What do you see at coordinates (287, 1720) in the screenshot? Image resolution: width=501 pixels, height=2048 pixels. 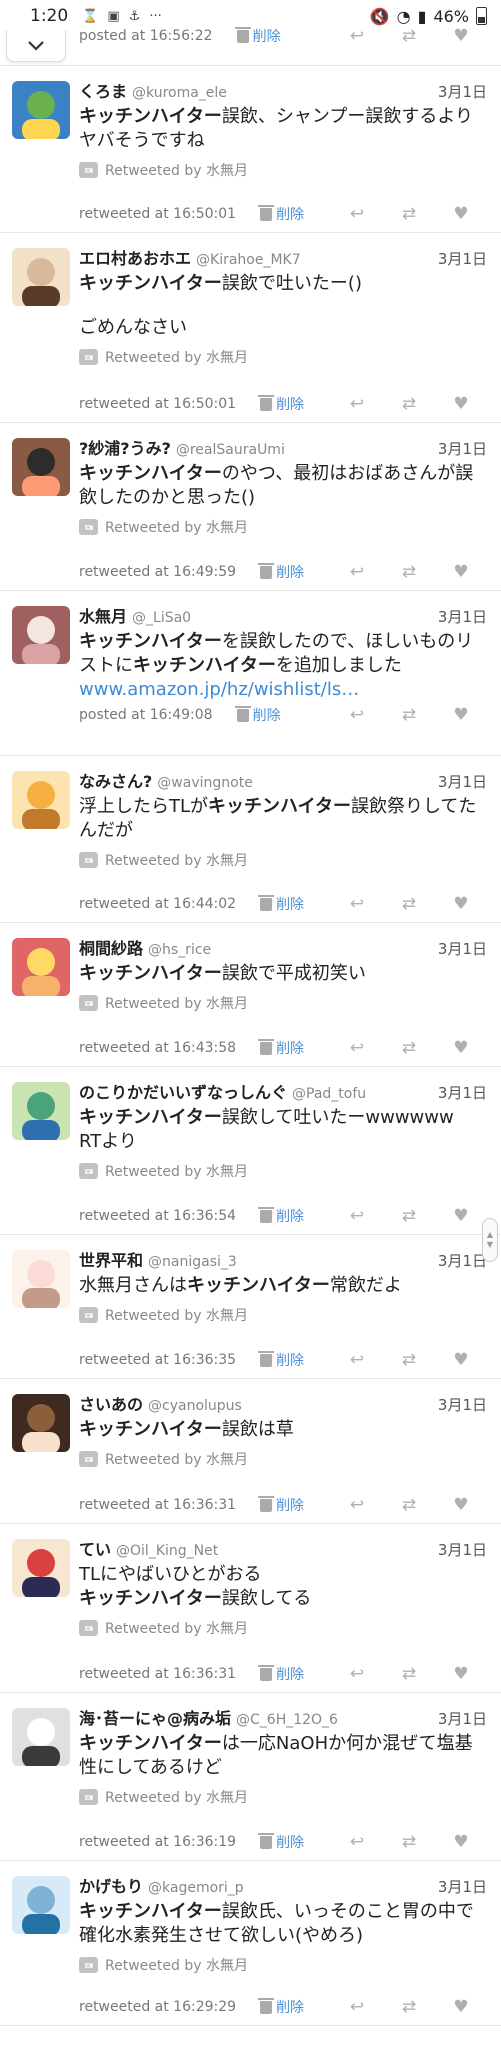 I see `user-handle: @C_6H_12O_6` at bounding box center [287, 1720].